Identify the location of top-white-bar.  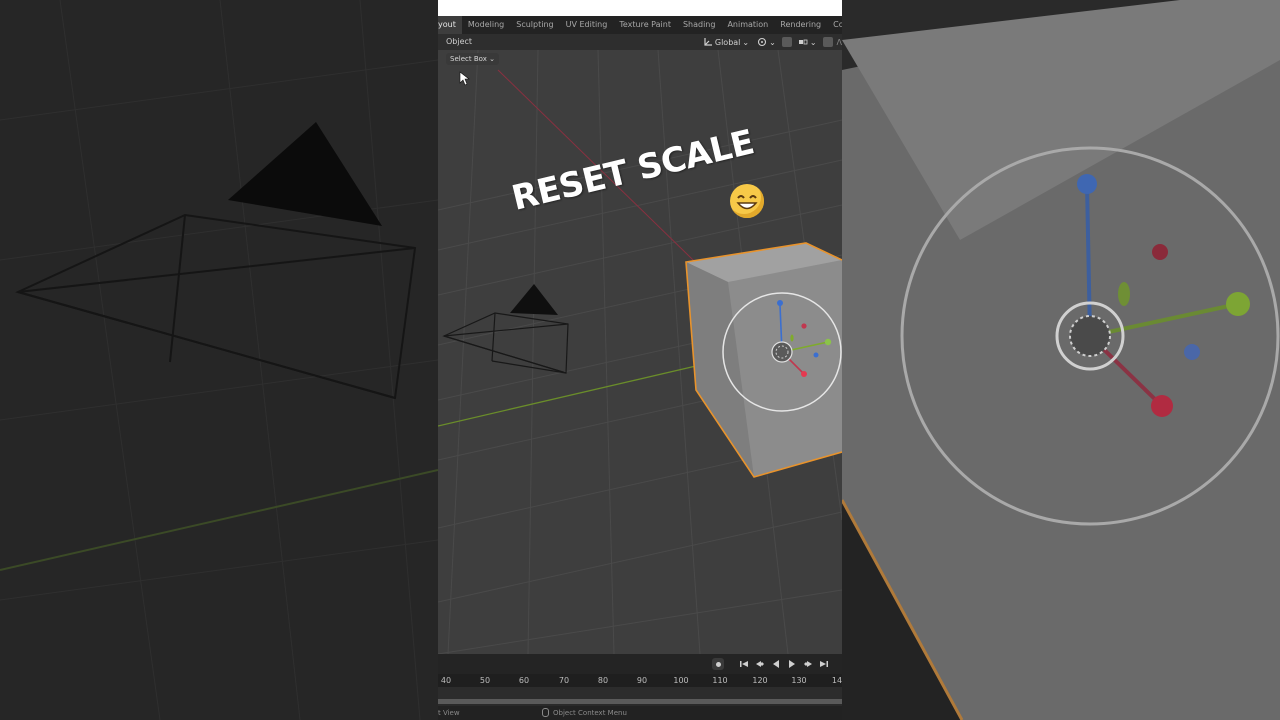
(640, 8).